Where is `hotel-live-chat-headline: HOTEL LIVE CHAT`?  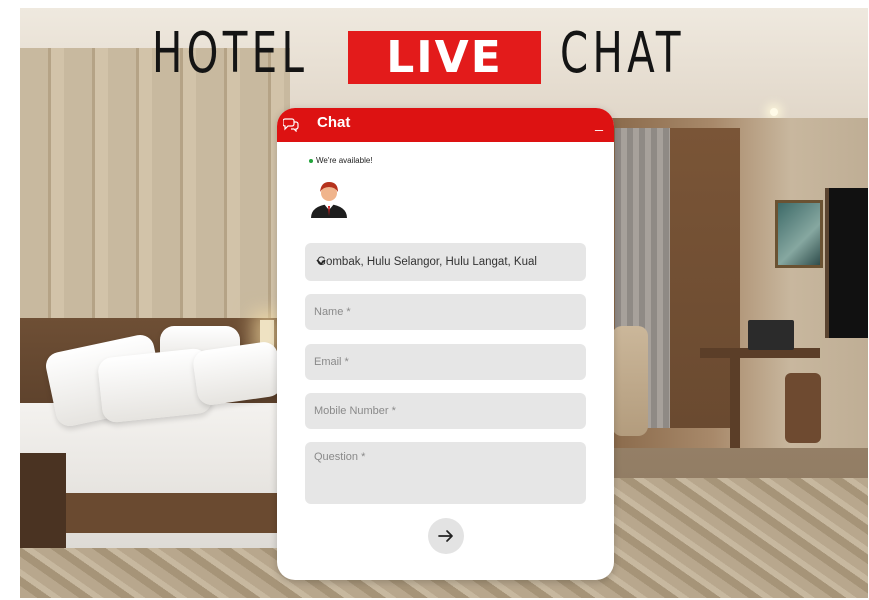
hotel-live-chat-headline: HOTEL LIVE CHAT is located at coordinates (434, 57).